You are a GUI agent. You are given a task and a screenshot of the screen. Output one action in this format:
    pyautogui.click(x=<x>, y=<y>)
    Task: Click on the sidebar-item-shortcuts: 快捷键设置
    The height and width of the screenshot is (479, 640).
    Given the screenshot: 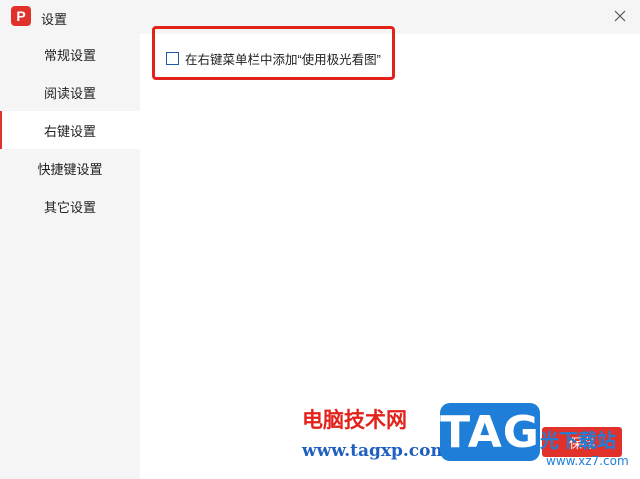 What is the action you would take?
    pyautogui.click(x=70, y=168)
    